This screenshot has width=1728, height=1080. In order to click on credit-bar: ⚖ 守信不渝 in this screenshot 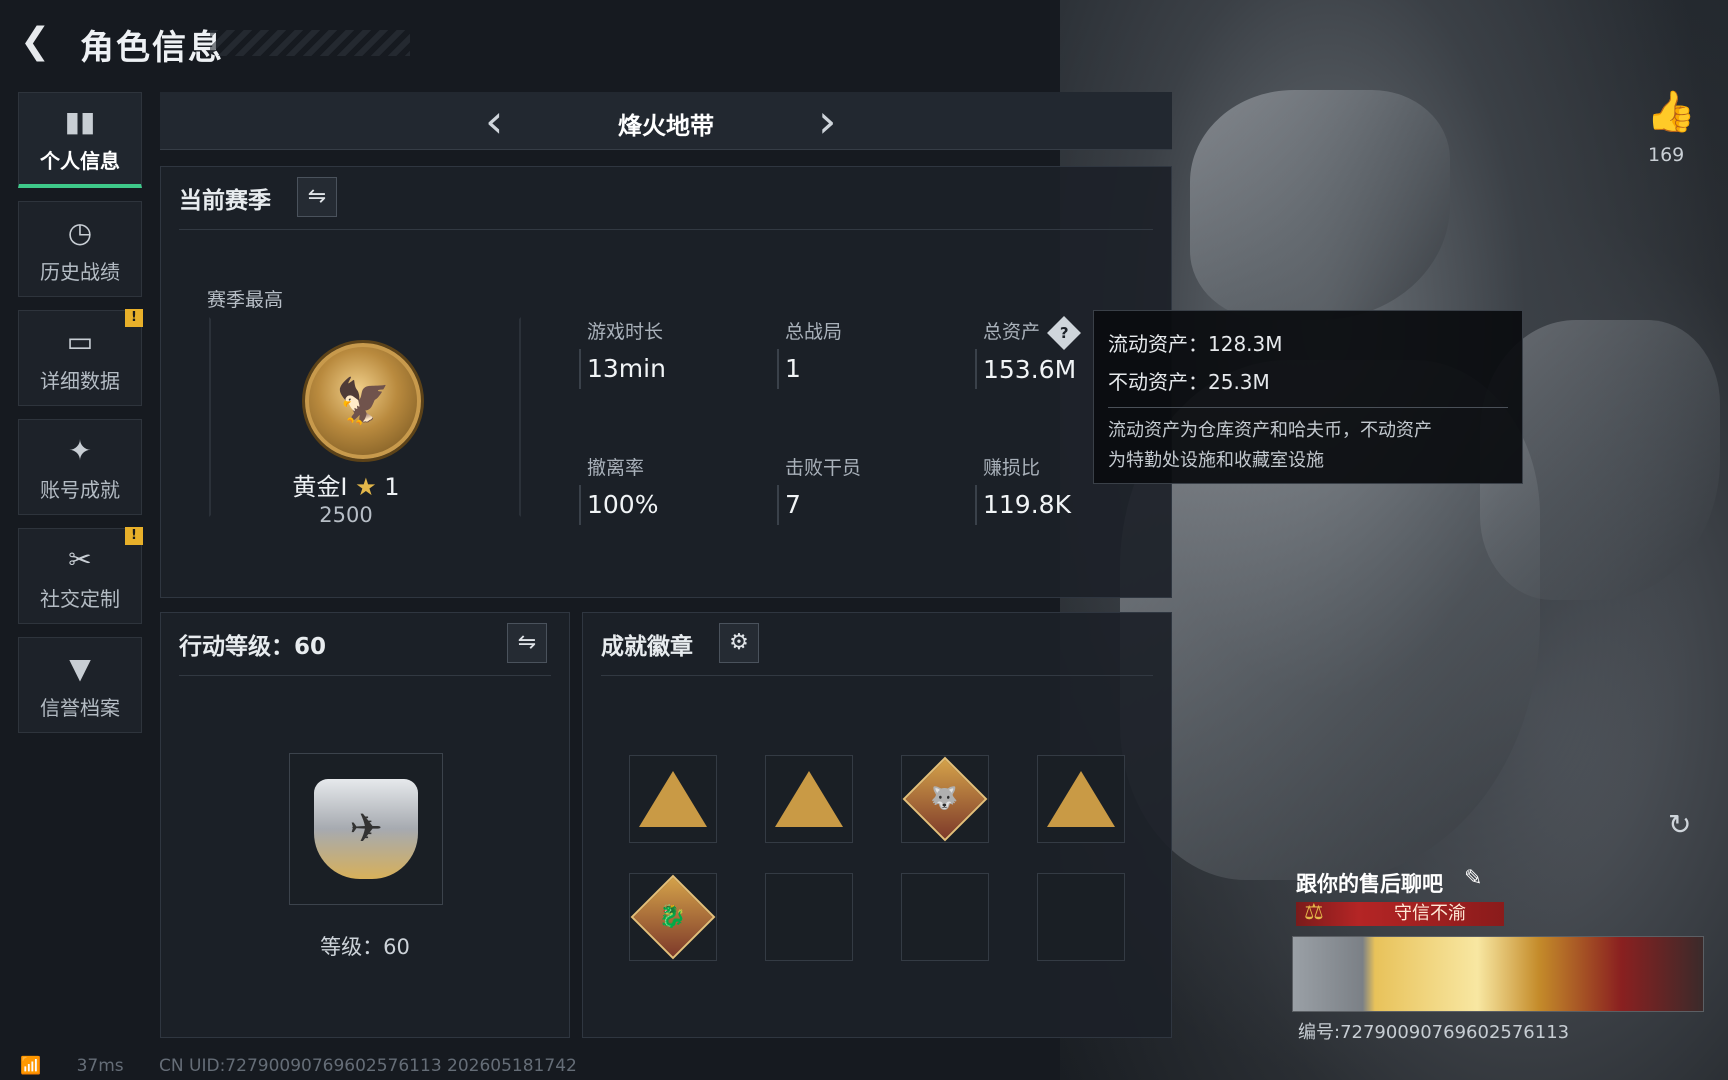, I will do `click(1400, 913)`.